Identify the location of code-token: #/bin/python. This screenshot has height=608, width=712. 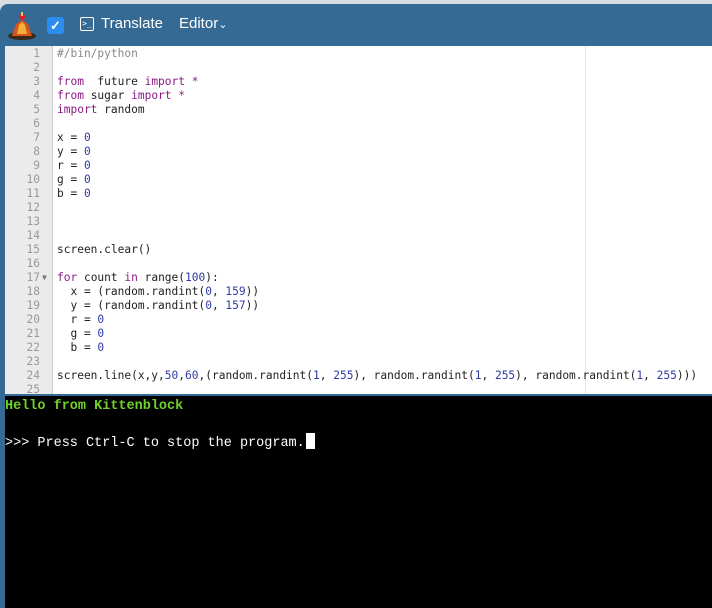
(97, 53).